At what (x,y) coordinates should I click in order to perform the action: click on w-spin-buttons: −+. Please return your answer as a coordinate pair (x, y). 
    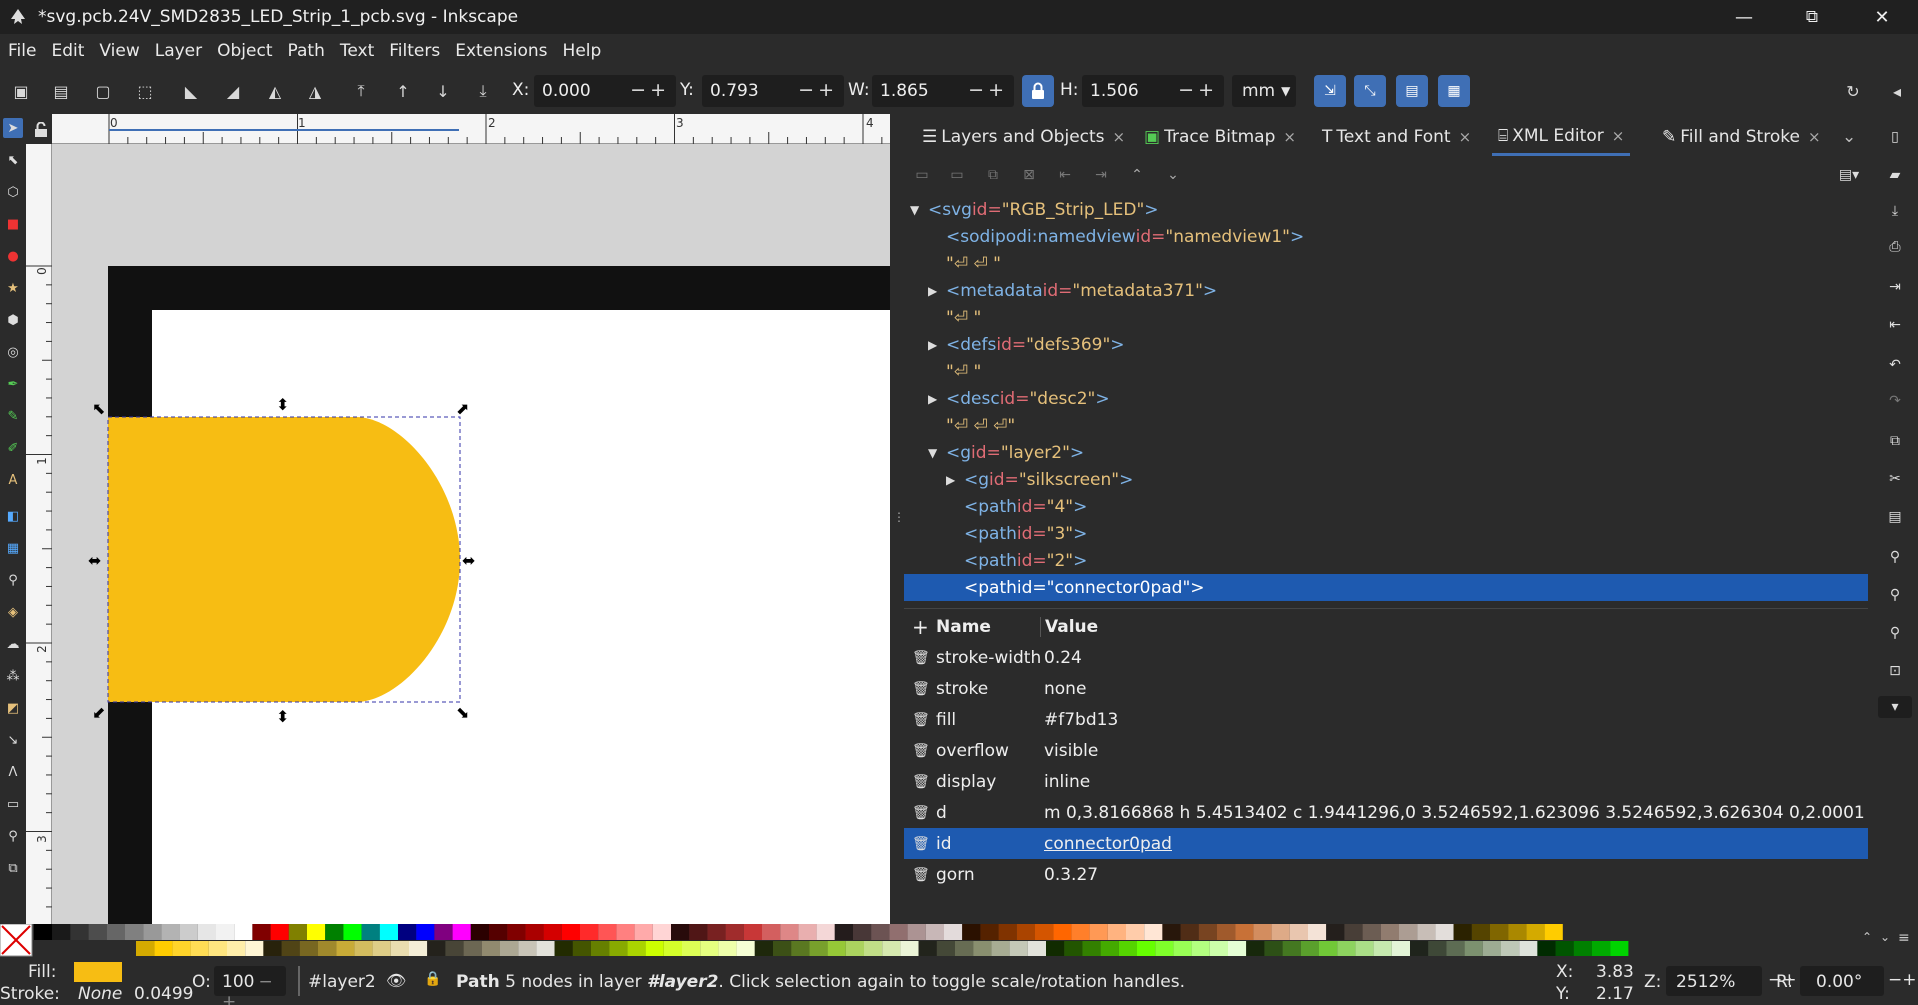
    Looking at the image, I should click on (988, 90).